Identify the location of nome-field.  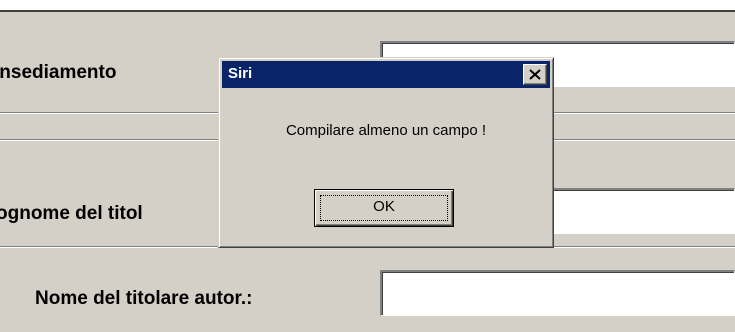
(557, 293).